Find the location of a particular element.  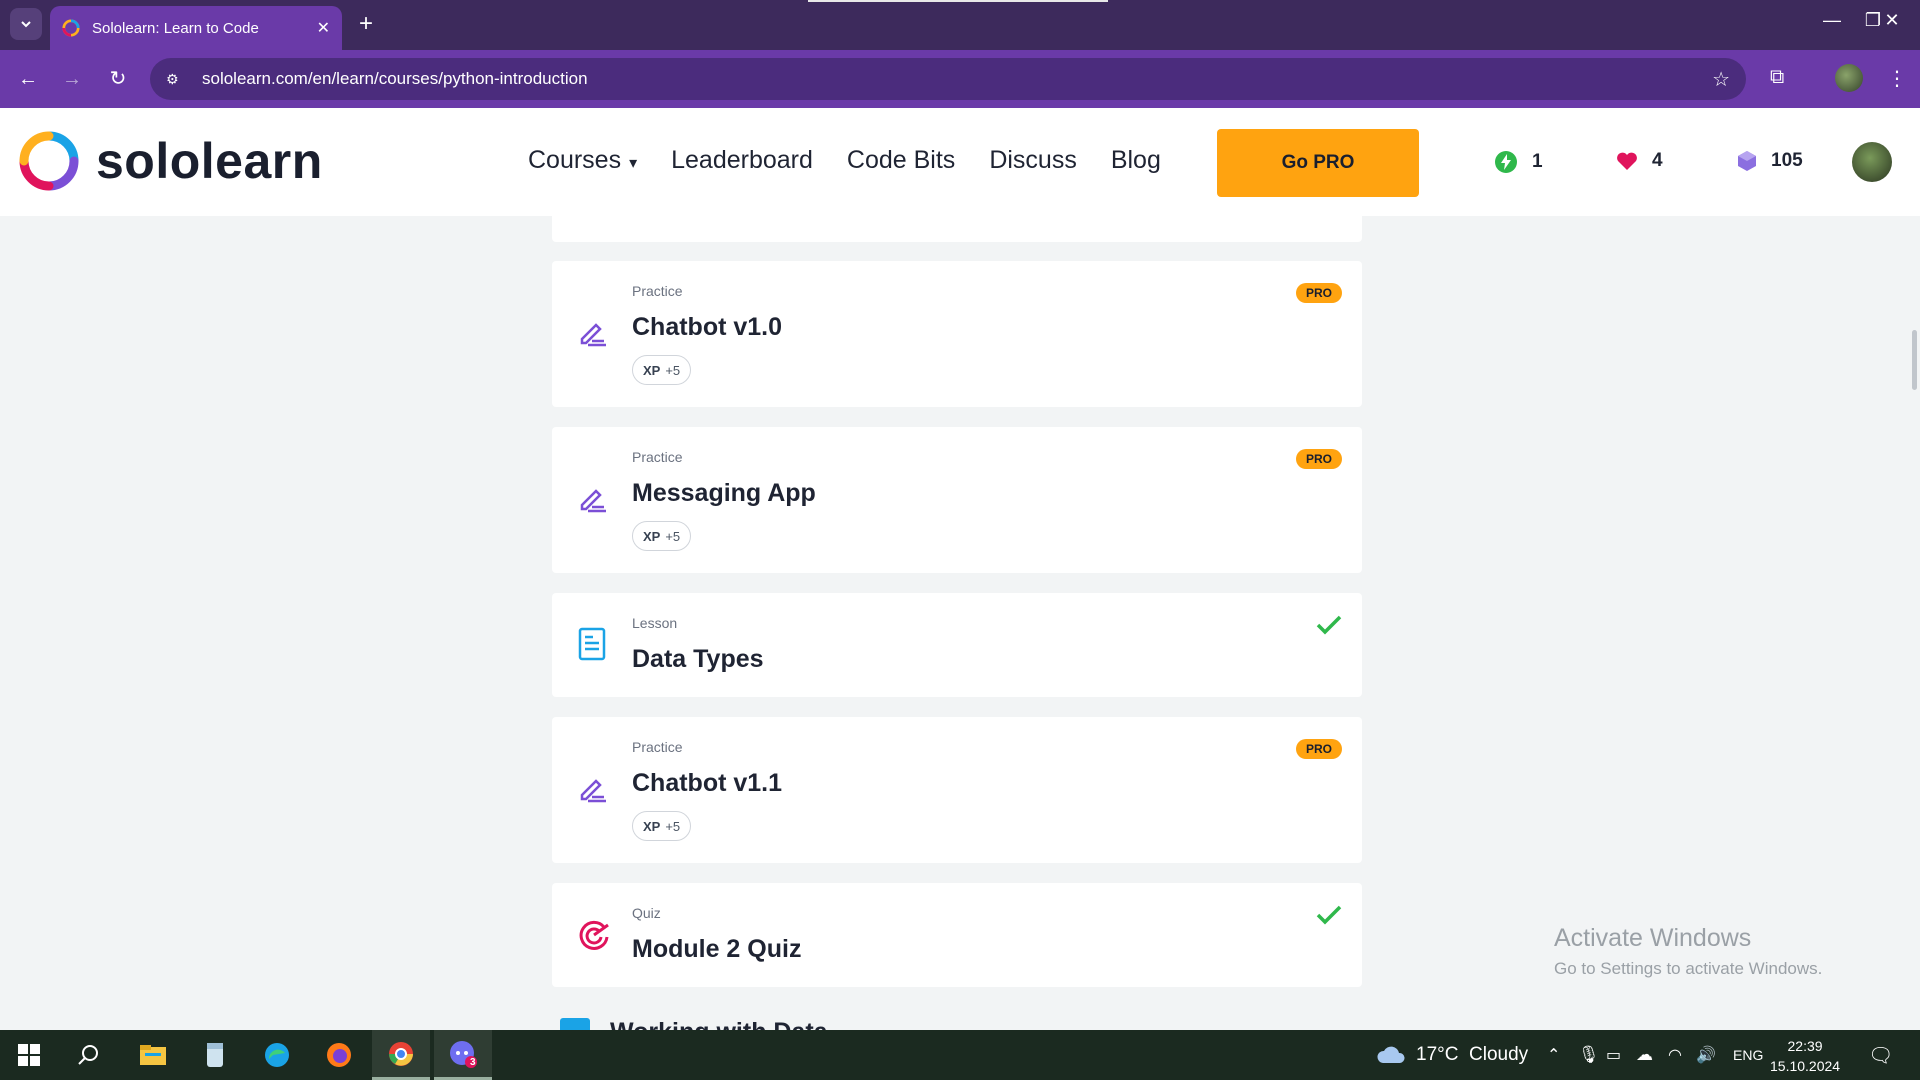

nav-code-bits: Code Bits is located at coordinates (901, 160).